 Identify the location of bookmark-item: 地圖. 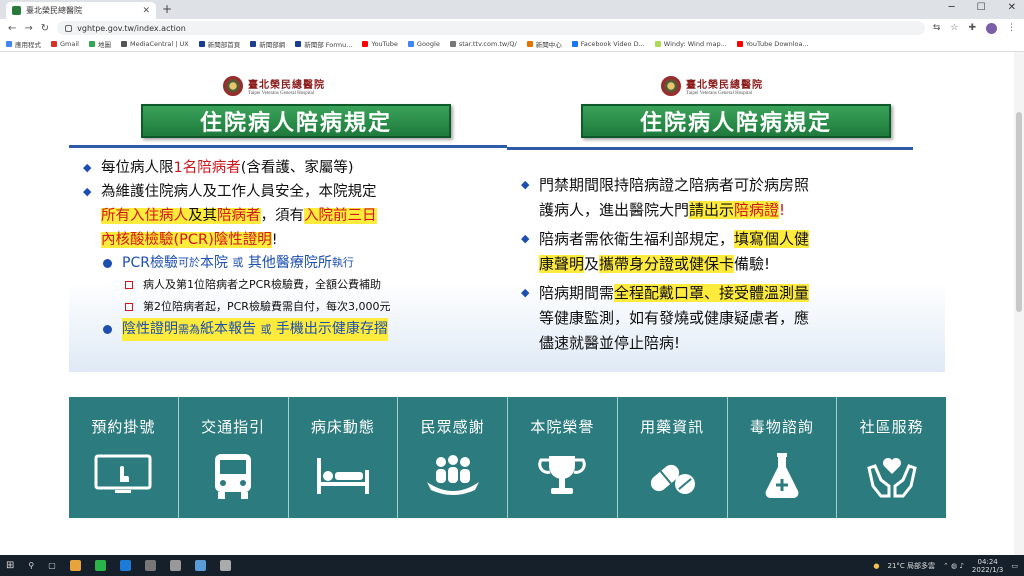
(99, 44).